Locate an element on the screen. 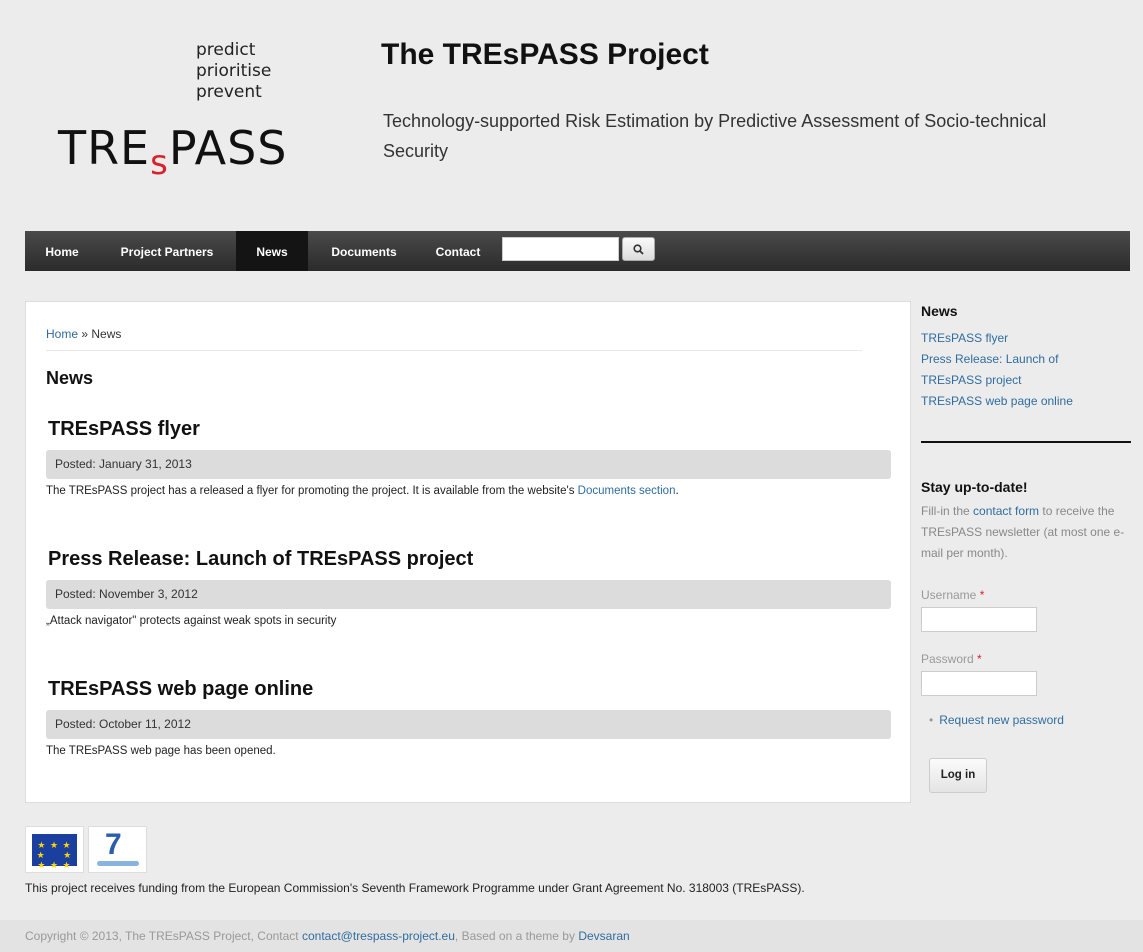 Image resolution: width=1143 pixels, height=952 pixels. breadcrumb-current: News is located at coordinates (106, 334).